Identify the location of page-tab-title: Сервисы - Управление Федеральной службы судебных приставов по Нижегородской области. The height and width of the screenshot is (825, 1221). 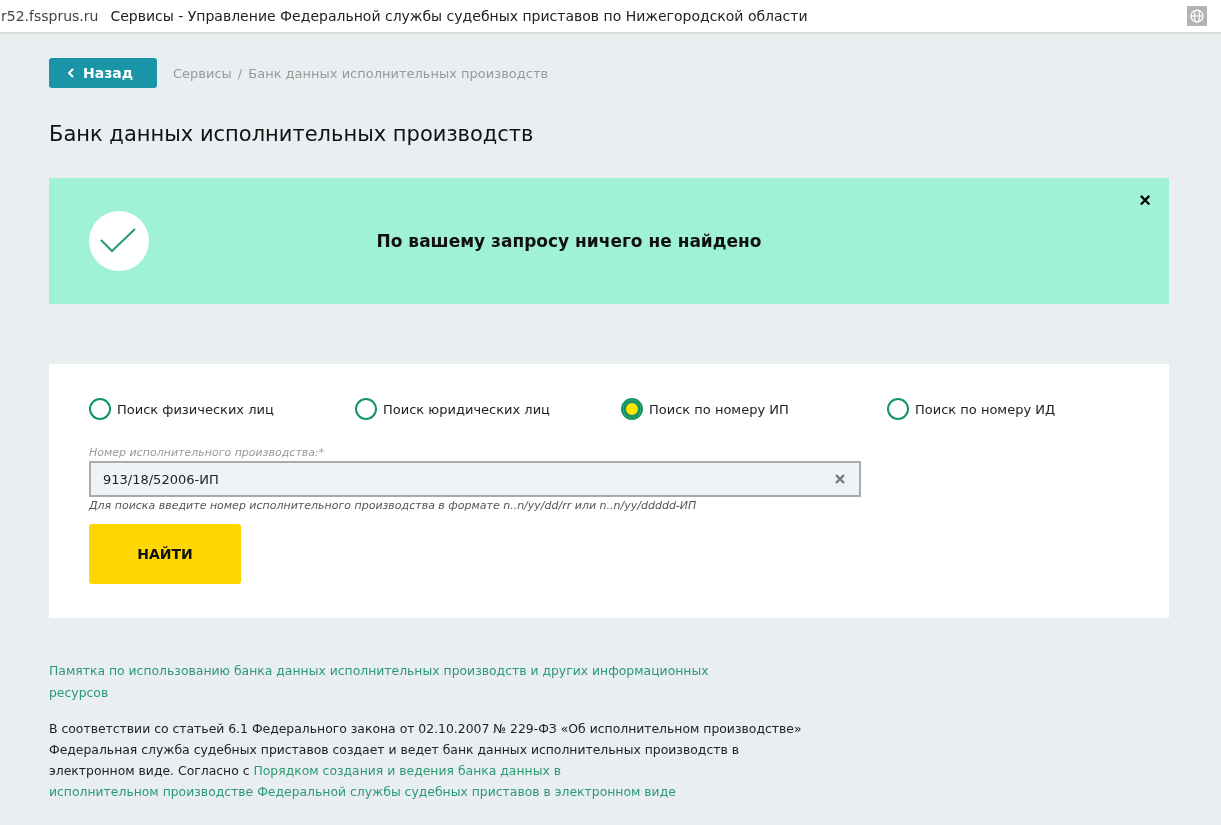
(459, 16).